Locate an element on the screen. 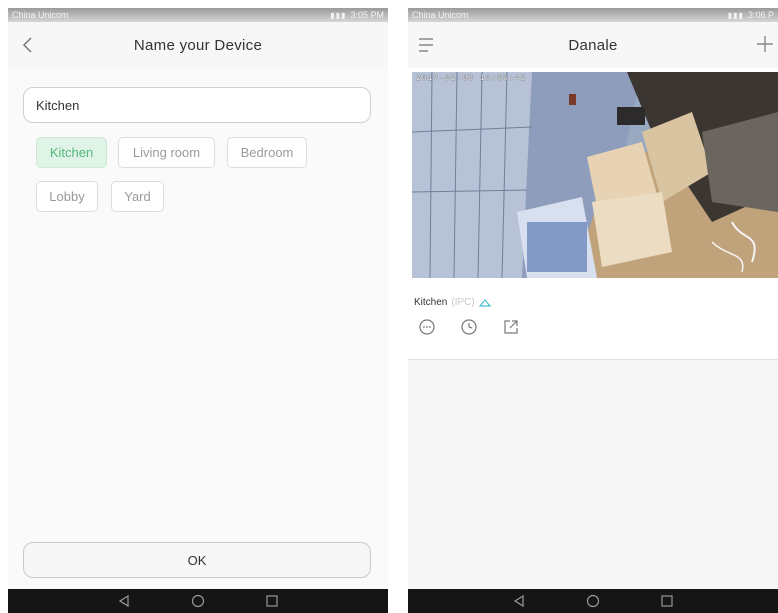  navigation-bar: Danale is located at coordinates (593, 45).